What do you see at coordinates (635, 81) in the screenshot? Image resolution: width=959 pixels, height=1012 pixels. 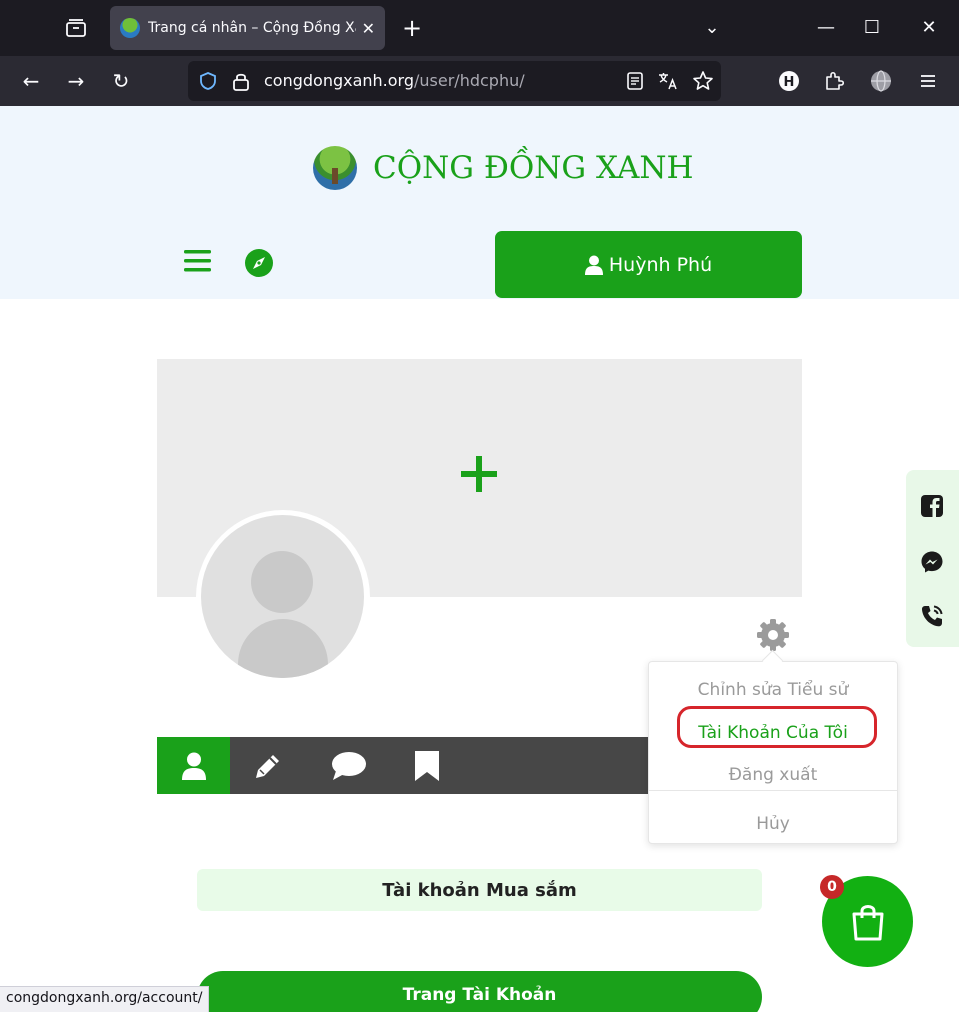 I see `reader-view-icon` at bounding box center [635, 81].